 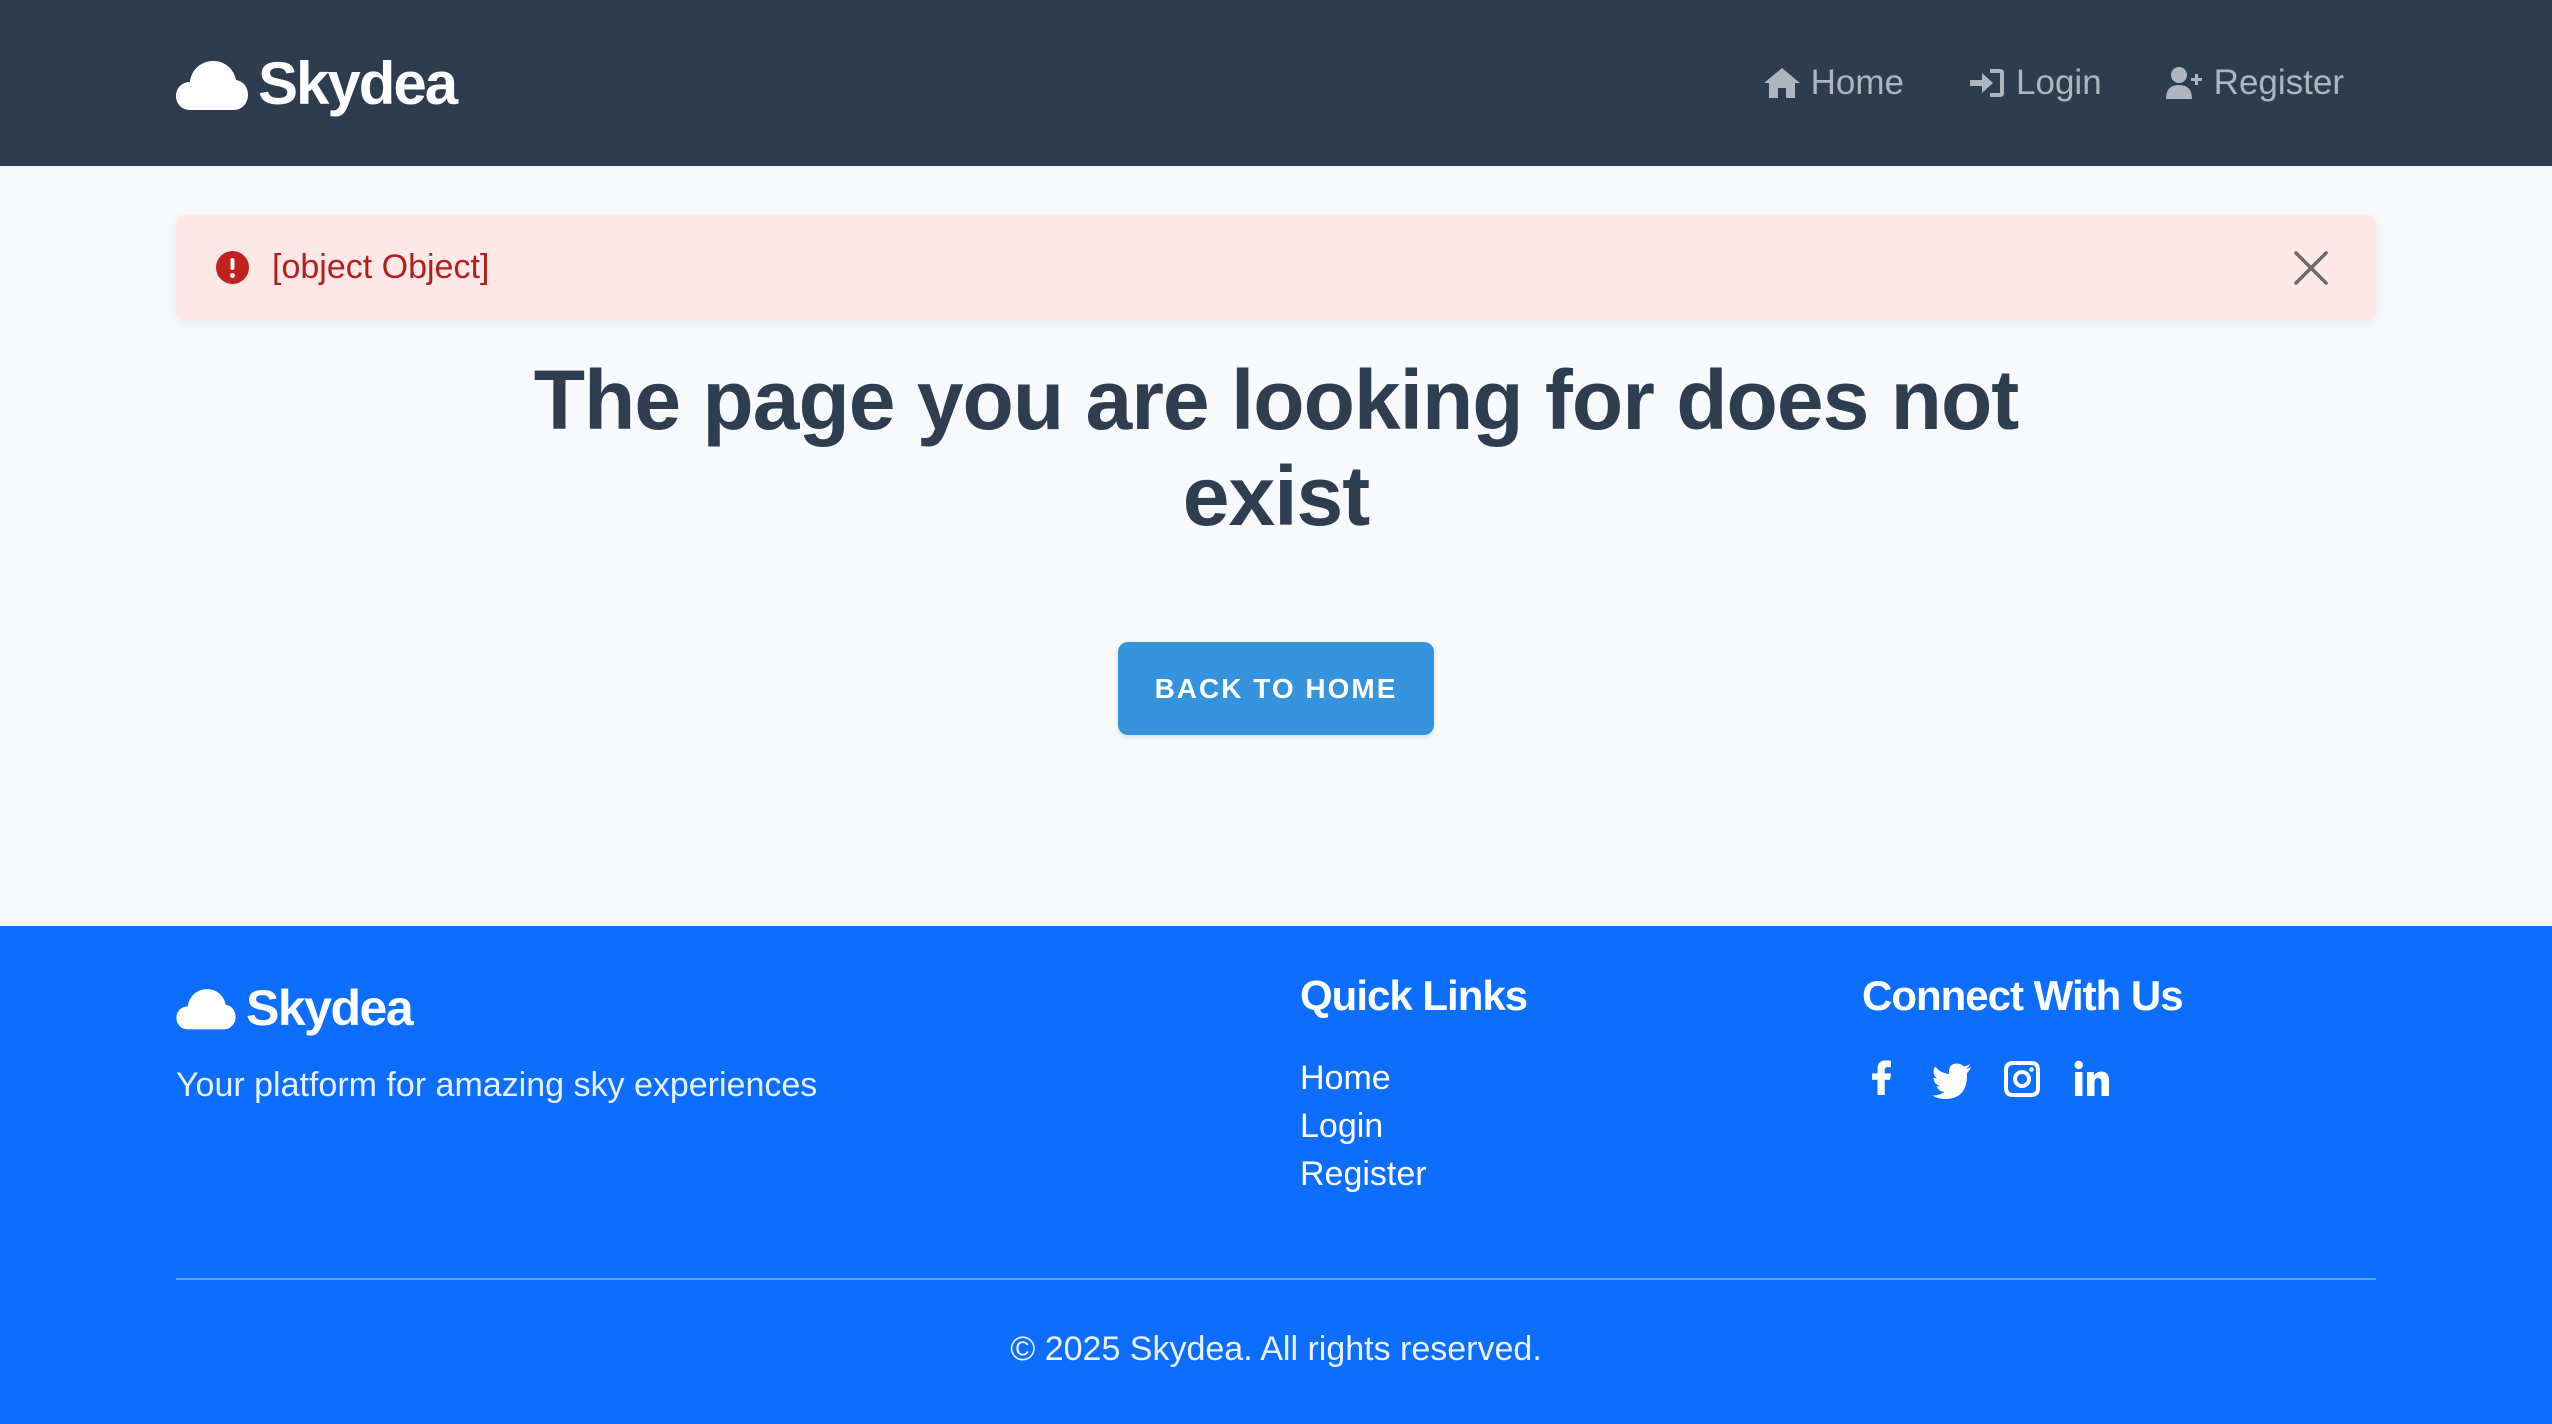 I want to click on footer-link-login: Login, so click(x=1363, y=1126).